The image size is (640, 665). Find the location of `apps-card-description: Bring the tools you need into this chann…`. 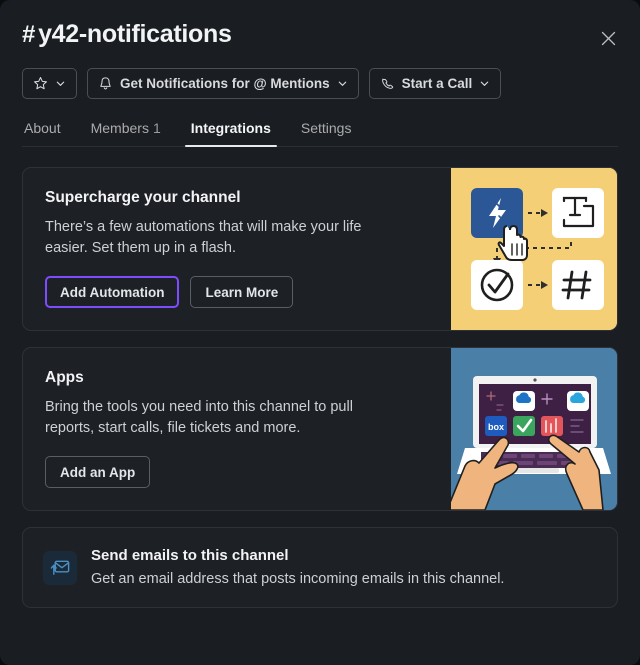

apps-card-description: Bring the tools you need into this chann… is located at coordinates (199, 417).